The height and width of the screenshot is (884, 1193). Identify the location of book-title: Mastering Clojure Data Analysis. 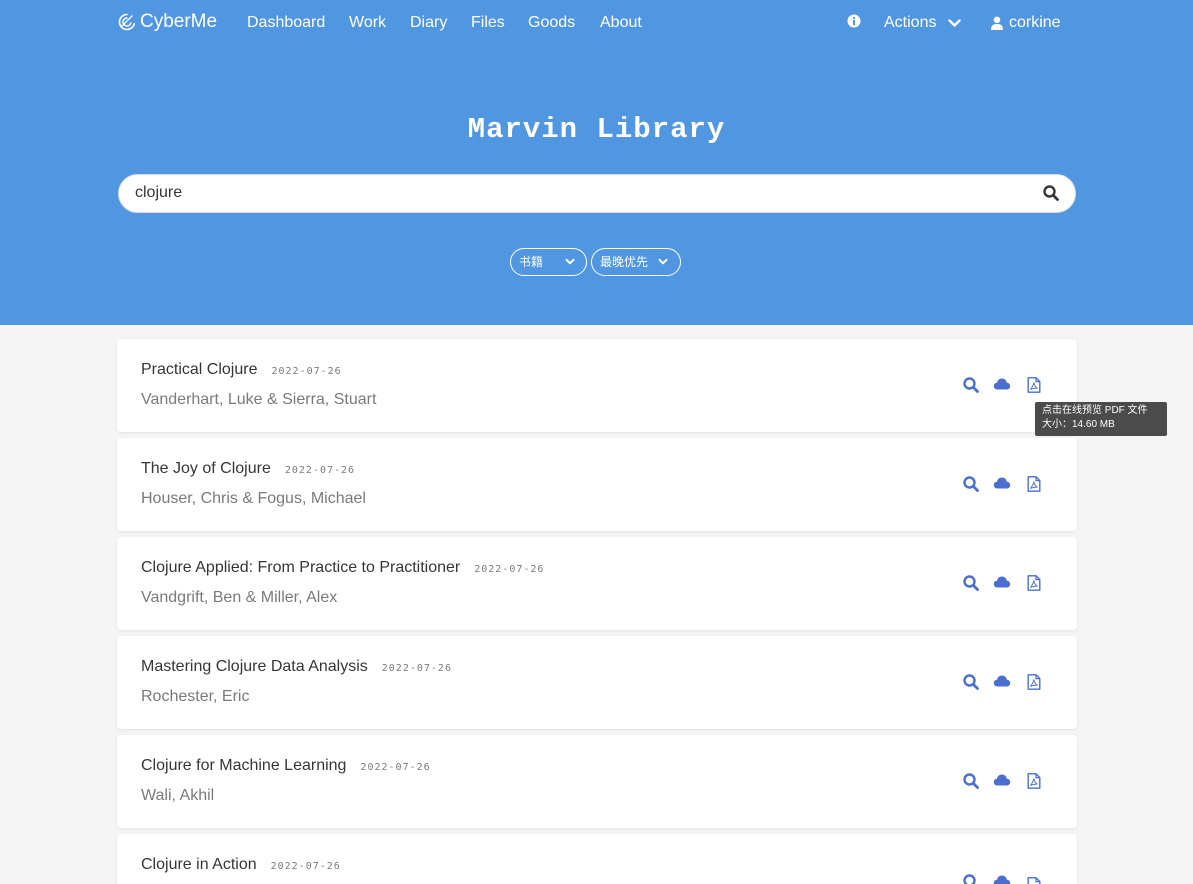
(254, 667).